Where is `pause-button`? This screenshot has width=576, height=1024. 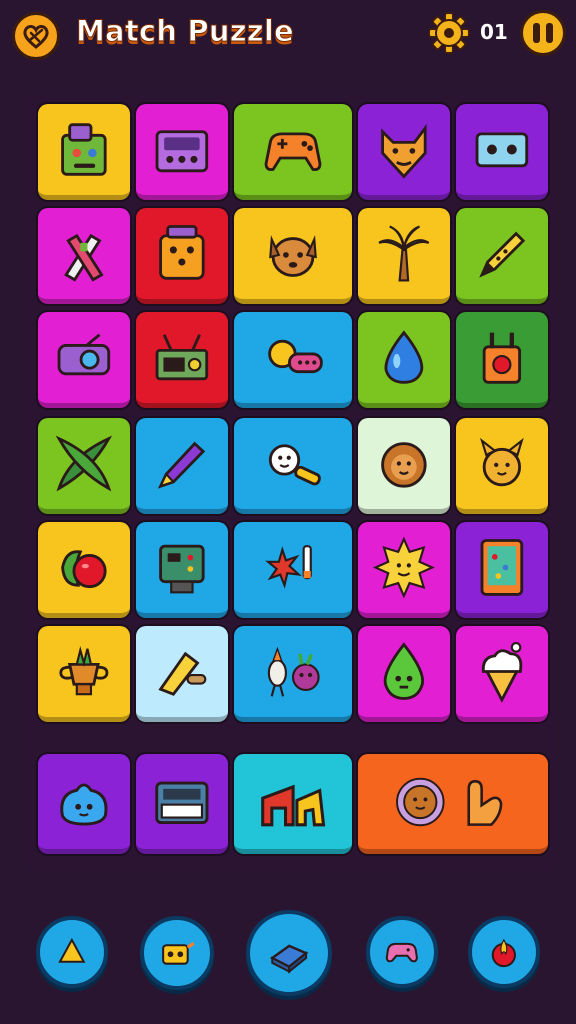
pause-button is located at coordinates (543, 33).